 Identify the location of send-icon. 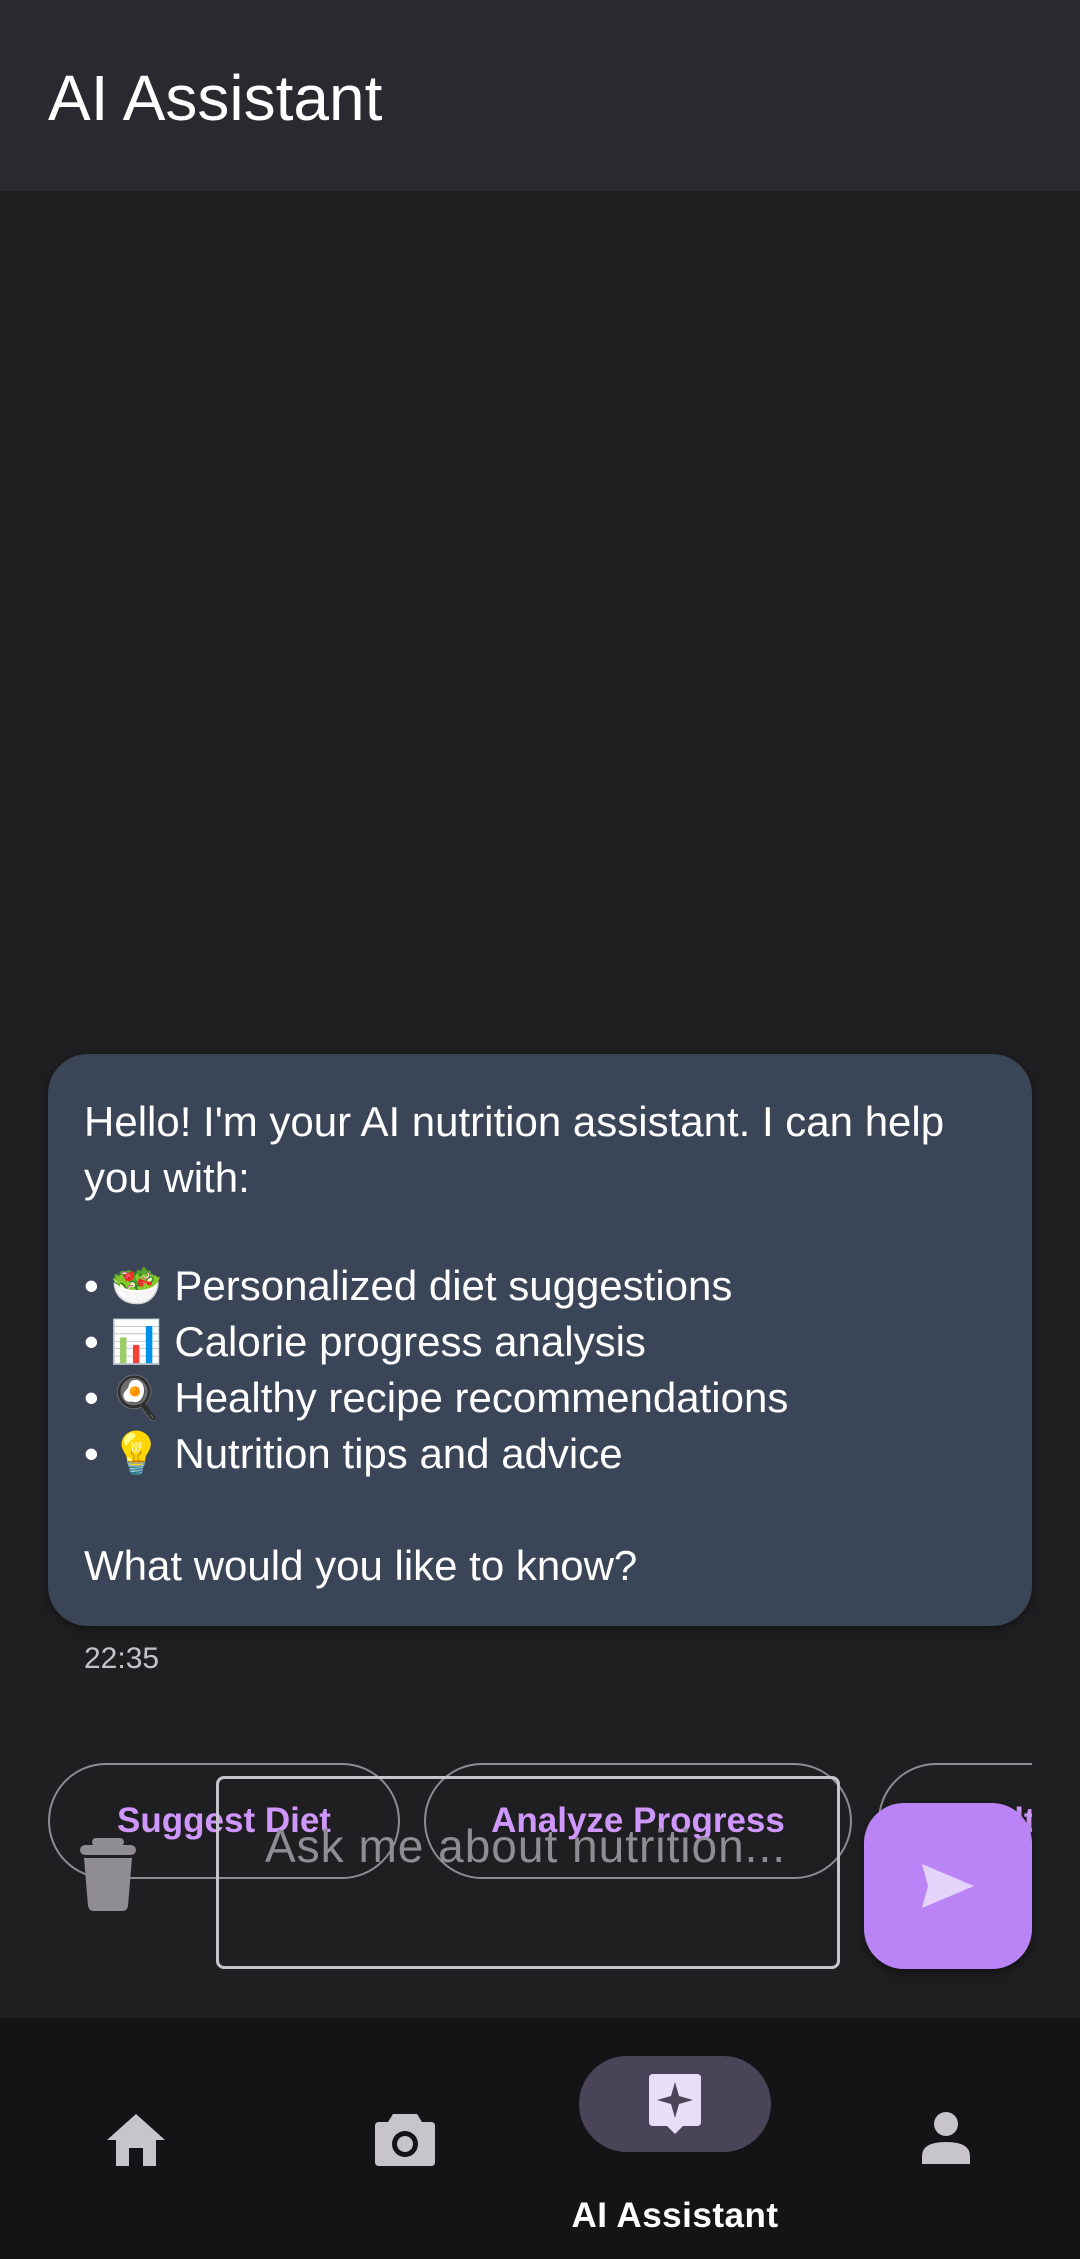
(948, 1886).